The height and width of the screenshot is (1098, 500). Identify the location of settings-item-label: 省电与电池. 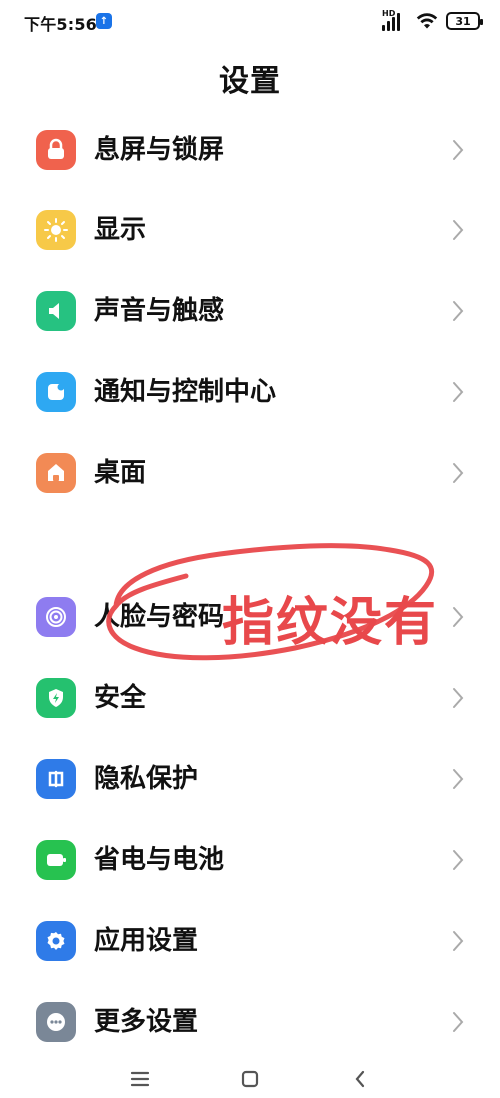
(159, 860).